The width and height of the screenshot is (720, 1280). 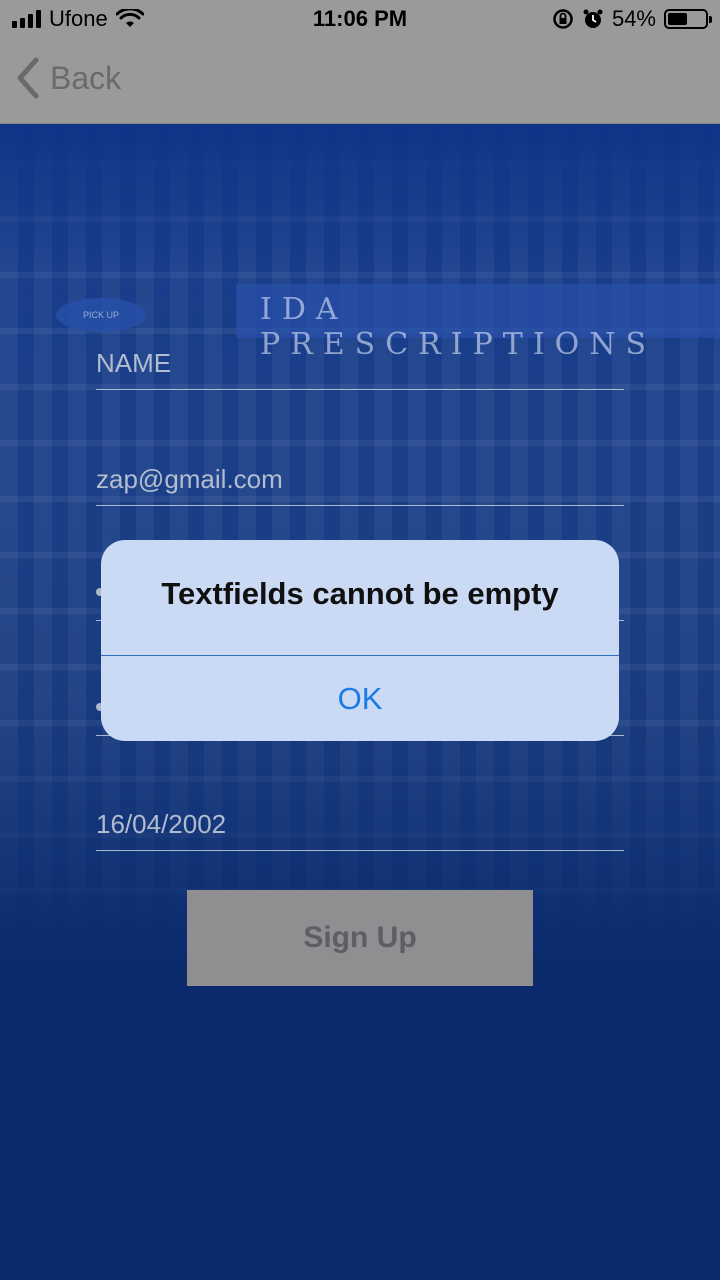 What do you see at coordinates (360, 20) in the screenshot?
I see `status-bar: Ufone 11:06 PM 54%` at bounding box center [360, 20].